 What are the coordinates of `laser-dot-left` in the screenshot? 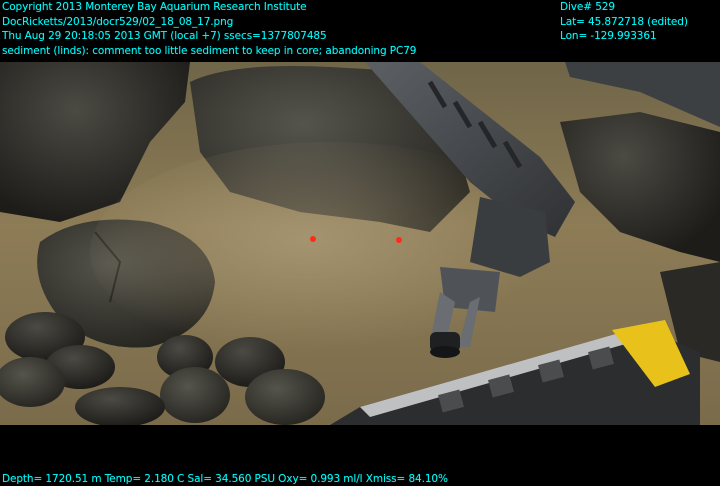 It's located at (313, 239).